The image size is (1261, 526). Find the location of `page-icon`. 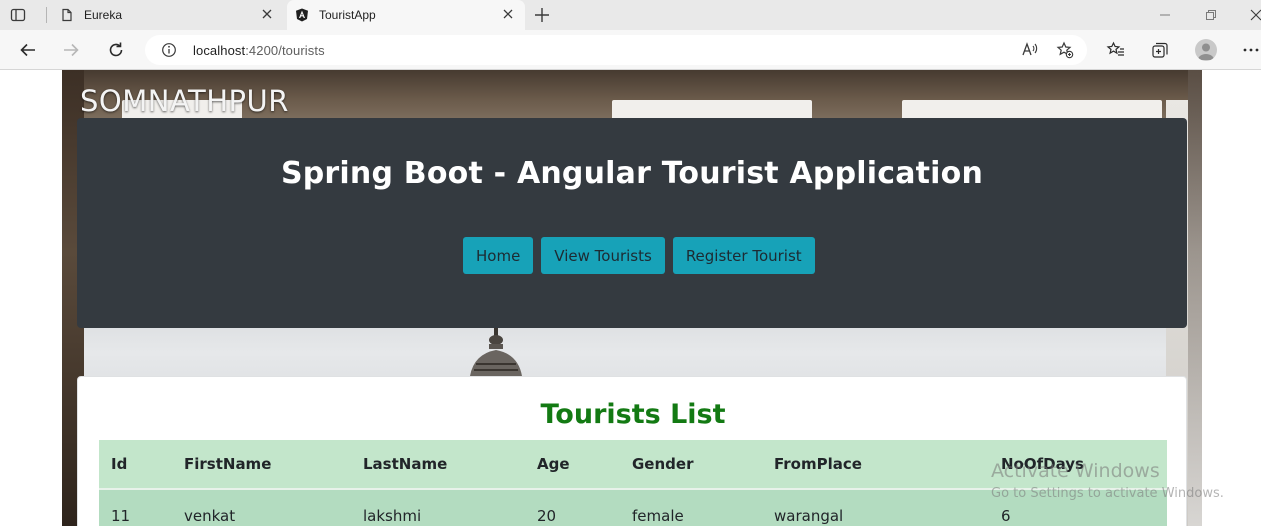

page-icon is located at coordinates (67, 15).